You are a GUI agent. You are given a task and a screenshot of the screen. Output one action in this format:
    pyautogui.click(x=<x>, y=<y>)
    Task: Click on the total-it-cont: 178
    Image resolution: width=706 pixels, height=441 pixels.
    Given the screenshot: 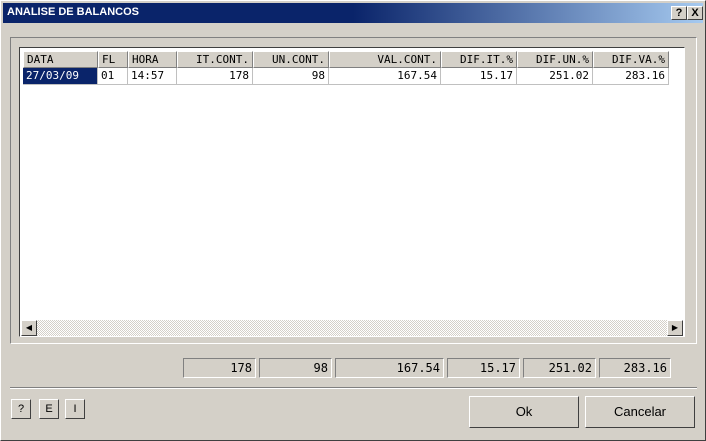 What is the action you would take?
    pyautogui.click(x=219, y=368)
    